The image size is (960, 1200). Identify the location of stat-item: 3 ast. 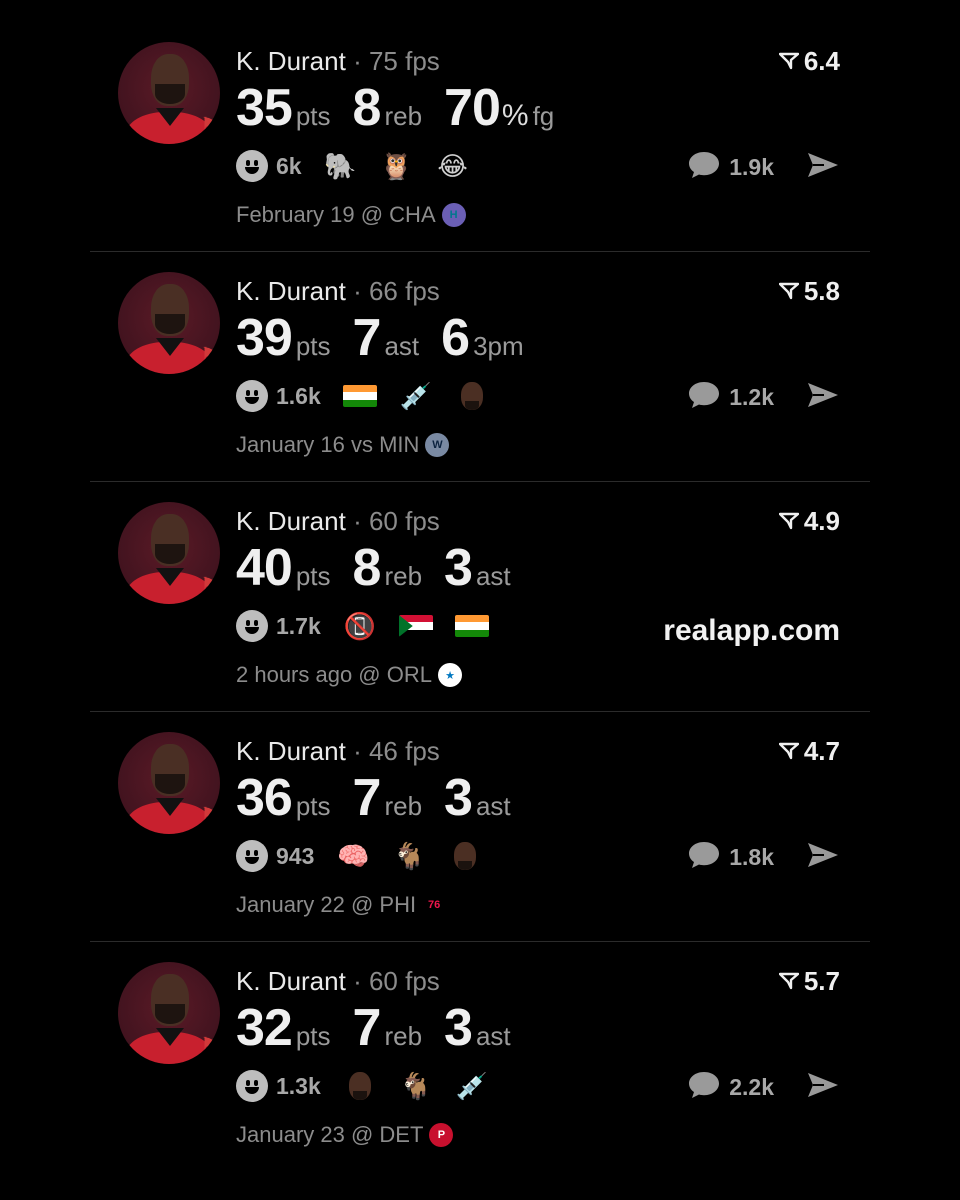
(477, 1028).